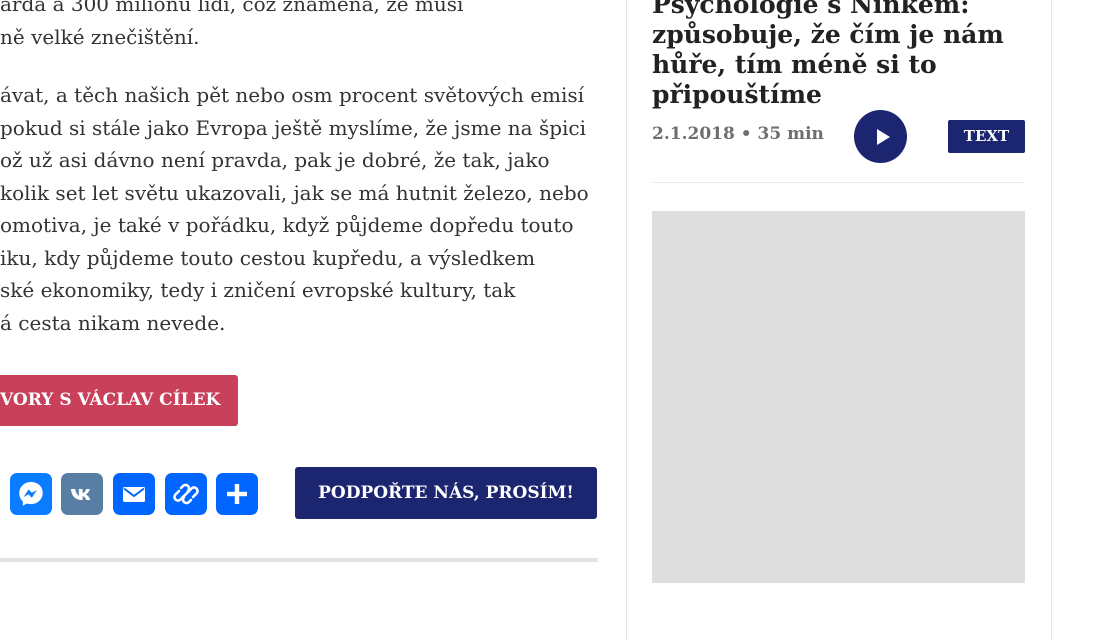 The width and height of the screenshot is (1095, 640). I want to click on support-us-button: PODPOŘTE NÁS, PROSÍM!, so click(446, 493).